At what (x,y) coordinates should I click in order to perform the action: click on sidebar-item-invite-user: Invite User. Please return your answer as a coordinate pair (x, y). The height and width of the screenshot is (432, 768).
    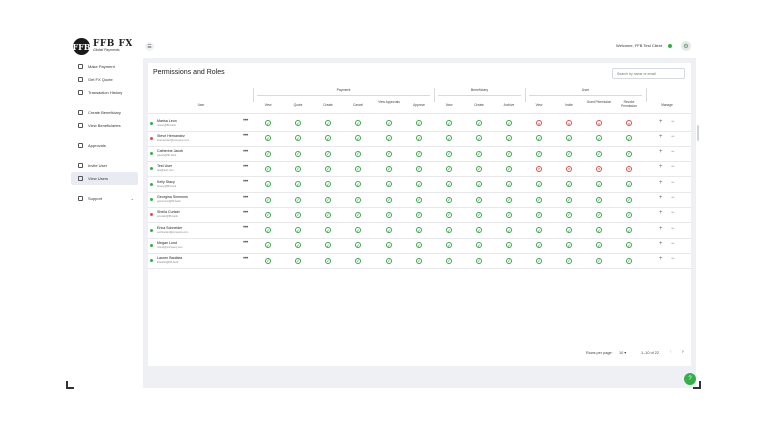
    Looking at the image, I should click on (104, 165).